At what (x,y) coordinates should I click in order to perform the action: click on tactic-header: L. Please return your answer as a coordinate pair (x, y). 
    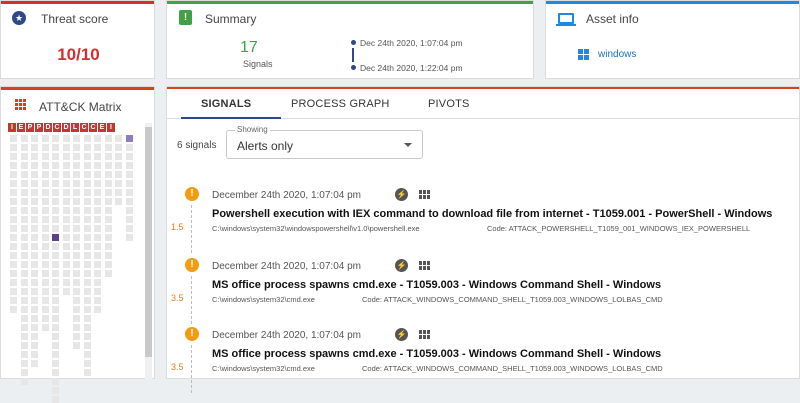
    Looking at the image, I should click on (75, 127).